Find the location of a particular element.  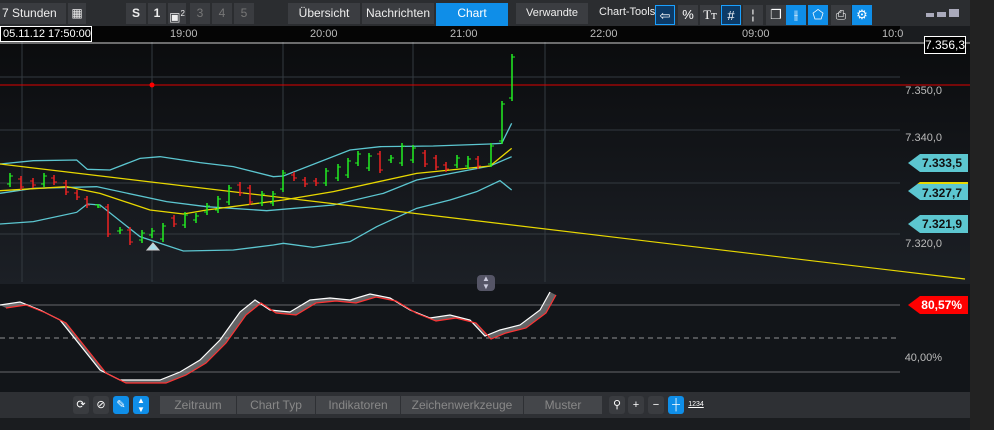

menu-zeitraum: Zeitraum is located at coordinates (198, 405).